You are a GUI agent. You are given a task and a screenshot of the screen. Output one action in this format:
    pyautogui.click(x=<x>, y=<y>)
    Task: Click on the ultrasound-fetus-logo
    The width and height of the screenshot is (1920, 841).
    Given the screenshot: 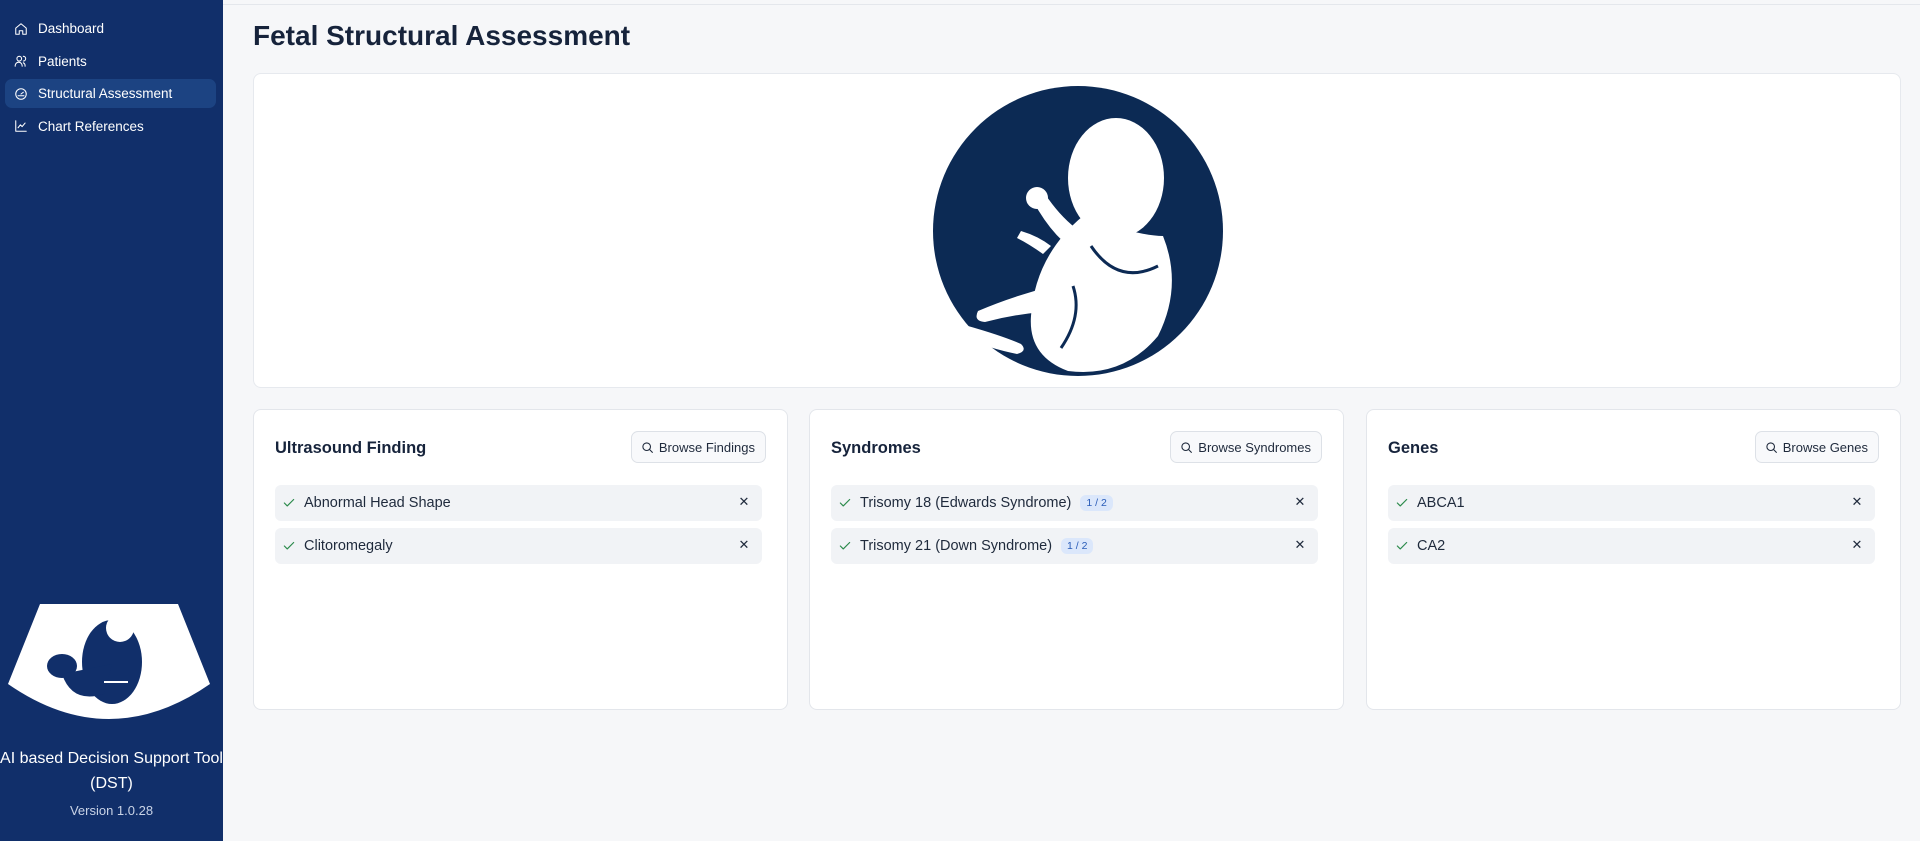 What is the action you would take?
    pyautogui.click(x=109, y=661)
    